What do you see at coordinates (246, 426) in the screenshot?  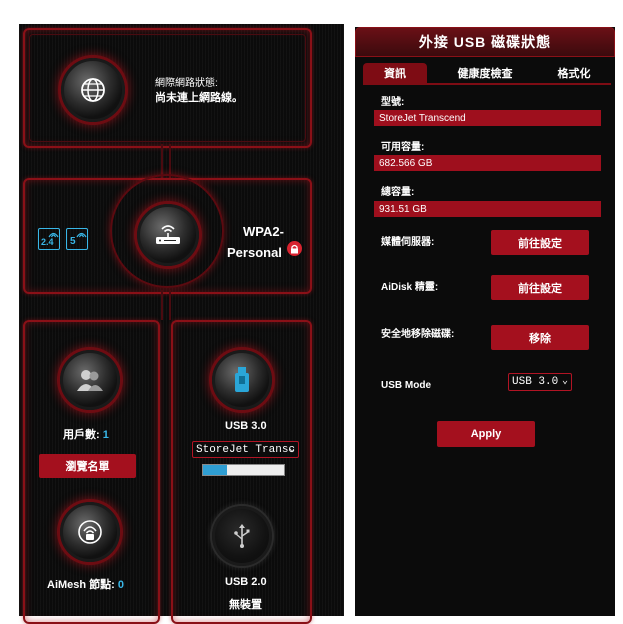 I see `usb30-label: USB 3.0` at bounding box center [246, 426].